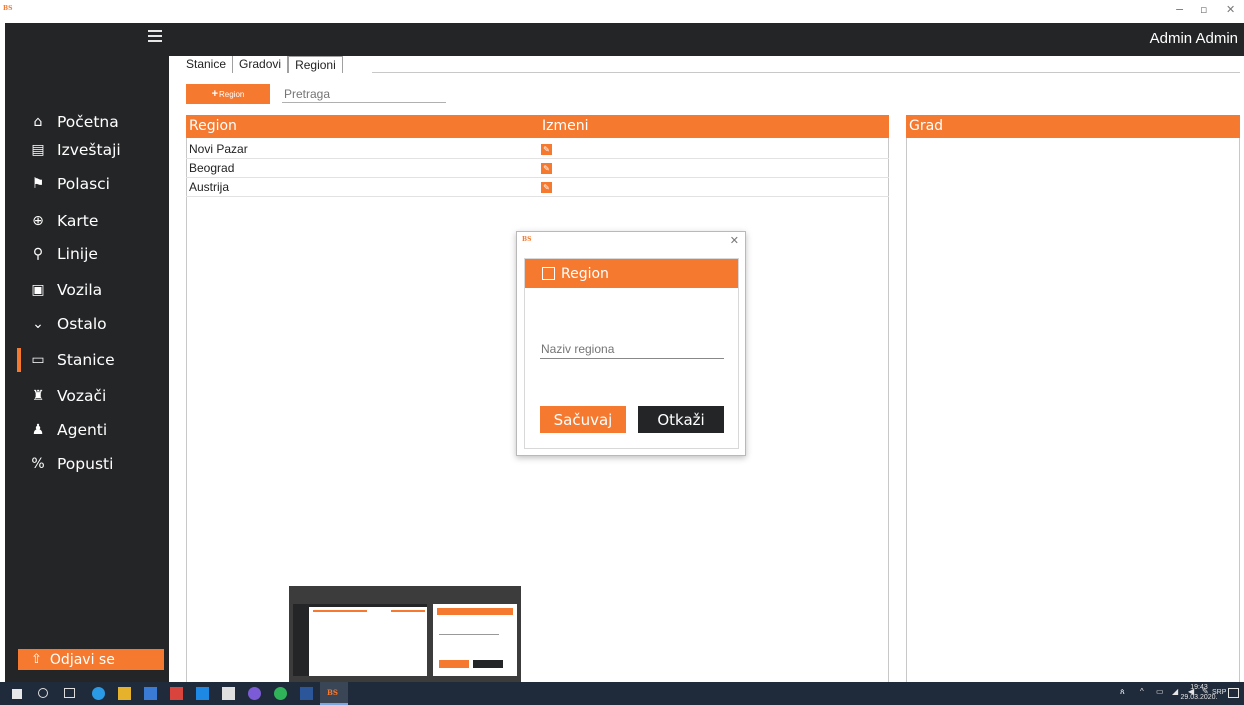 This screenshot has width=1244, height=705. I want to click on battery-icon: ▭, so click(1160, 691).